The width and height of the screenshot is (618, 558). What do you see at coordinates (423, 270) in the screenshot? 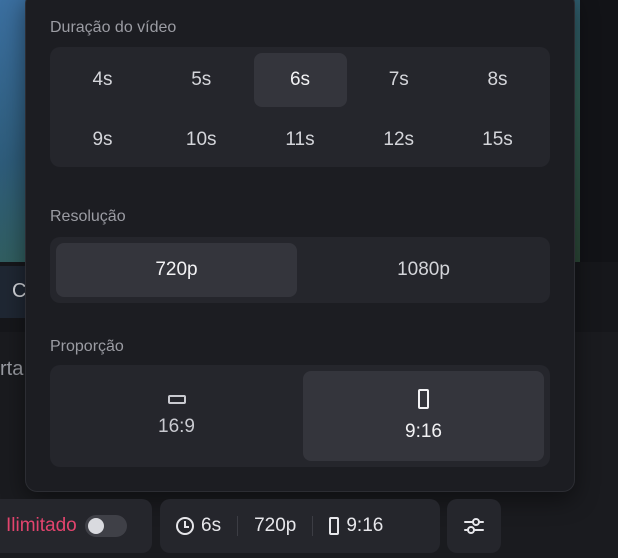
I see `resolution-option: 1080p` at bounding box center [423, 270].